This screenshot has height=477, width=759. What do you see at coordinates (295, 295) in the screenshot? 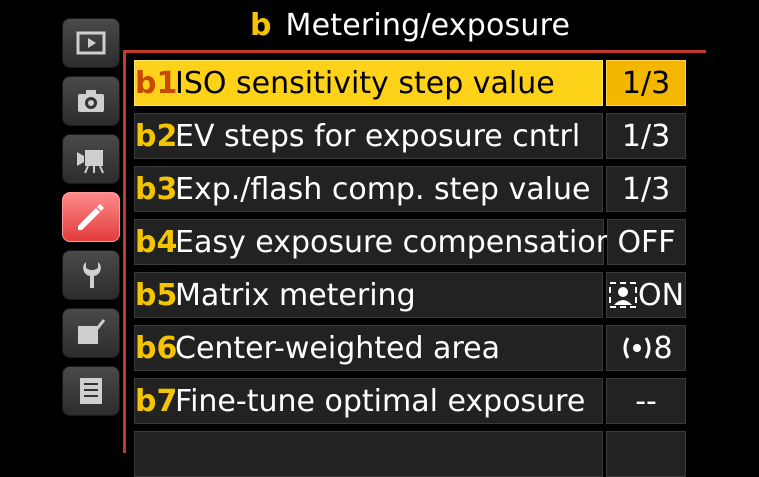
I see `row-label: Matrix metering` at bounding box center [295, 295].